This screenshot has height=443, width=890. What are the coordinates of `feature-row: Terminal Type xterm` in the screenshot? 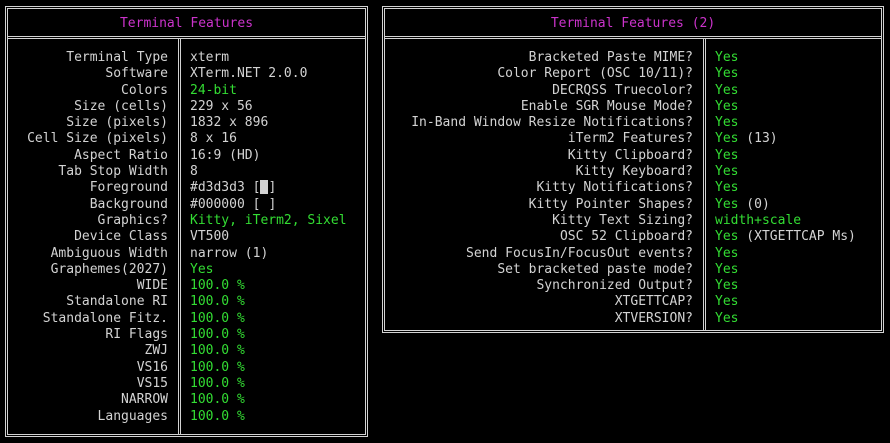 It's located at (186, 58).